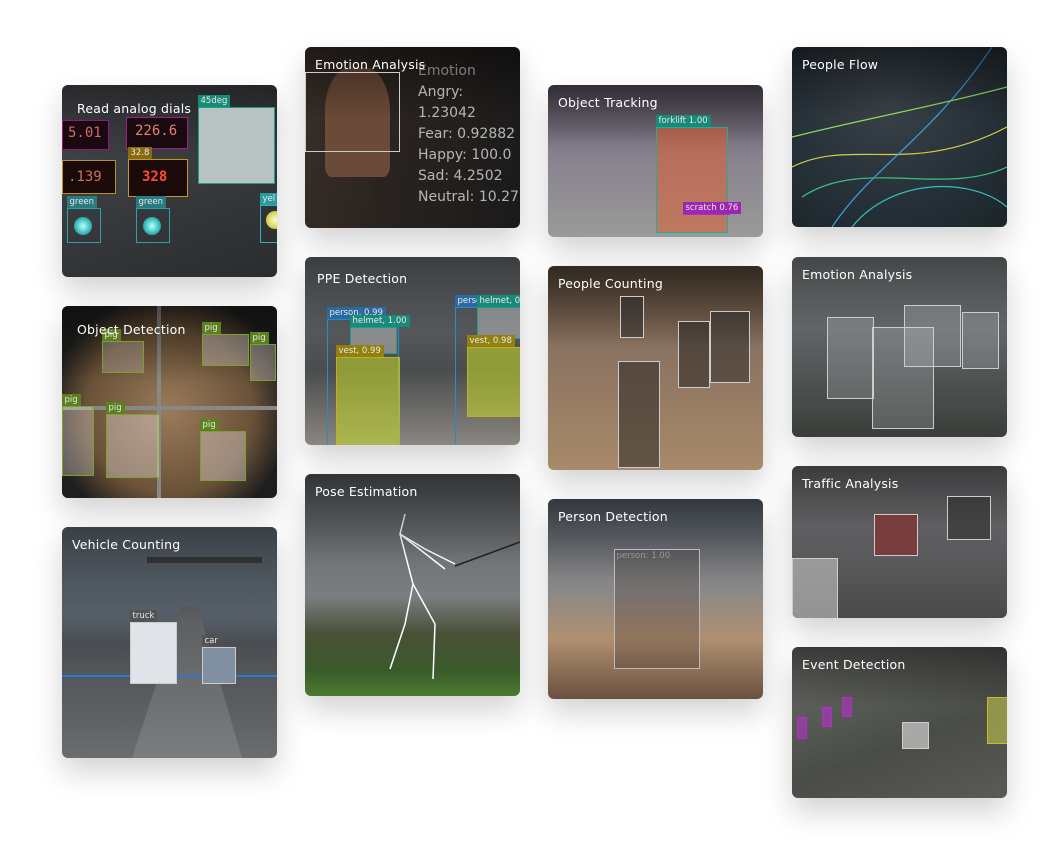 The image size is (1060, 866). Describe the element at coordinates (126, 544) in the screenshot. I see `card-title: Vehicle Counting` at that location.